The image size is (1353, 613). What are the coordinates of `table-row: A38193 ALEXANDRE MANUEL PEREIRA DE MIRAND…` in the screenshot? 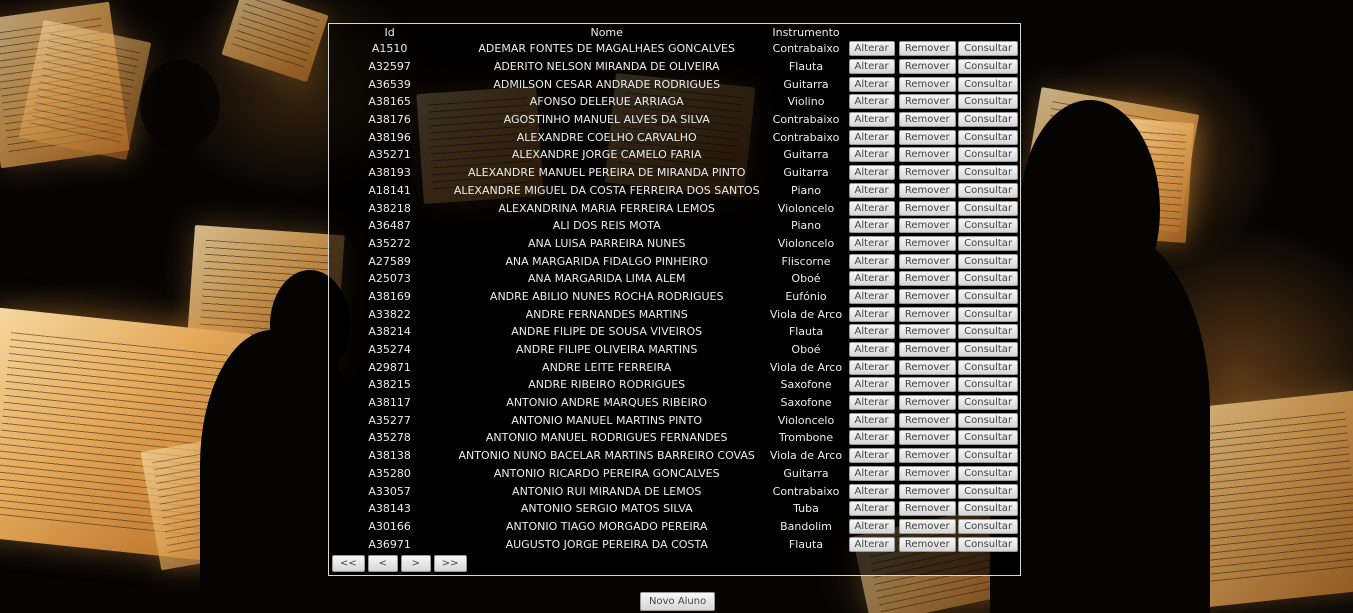 It's located at (676, 173).